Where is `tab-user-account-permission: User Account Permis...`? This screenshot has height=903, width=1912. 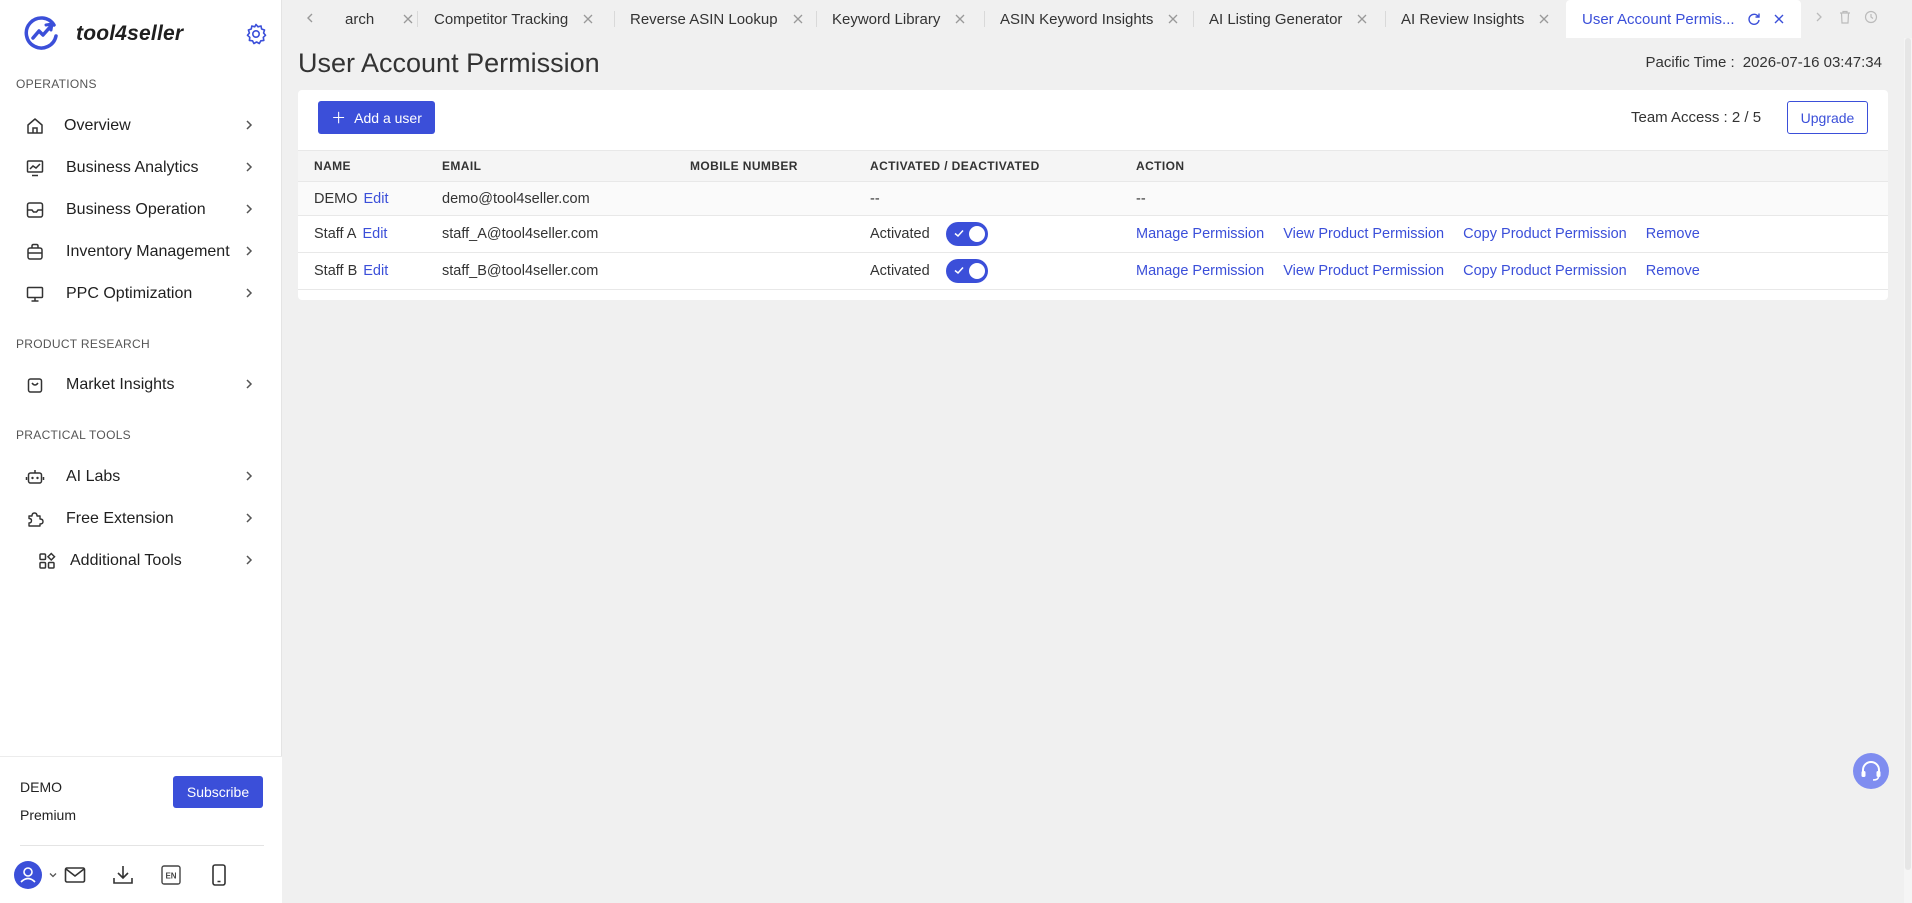
tab-user-account-permission: User Account Permis... is located at coordinates (1683, 19).